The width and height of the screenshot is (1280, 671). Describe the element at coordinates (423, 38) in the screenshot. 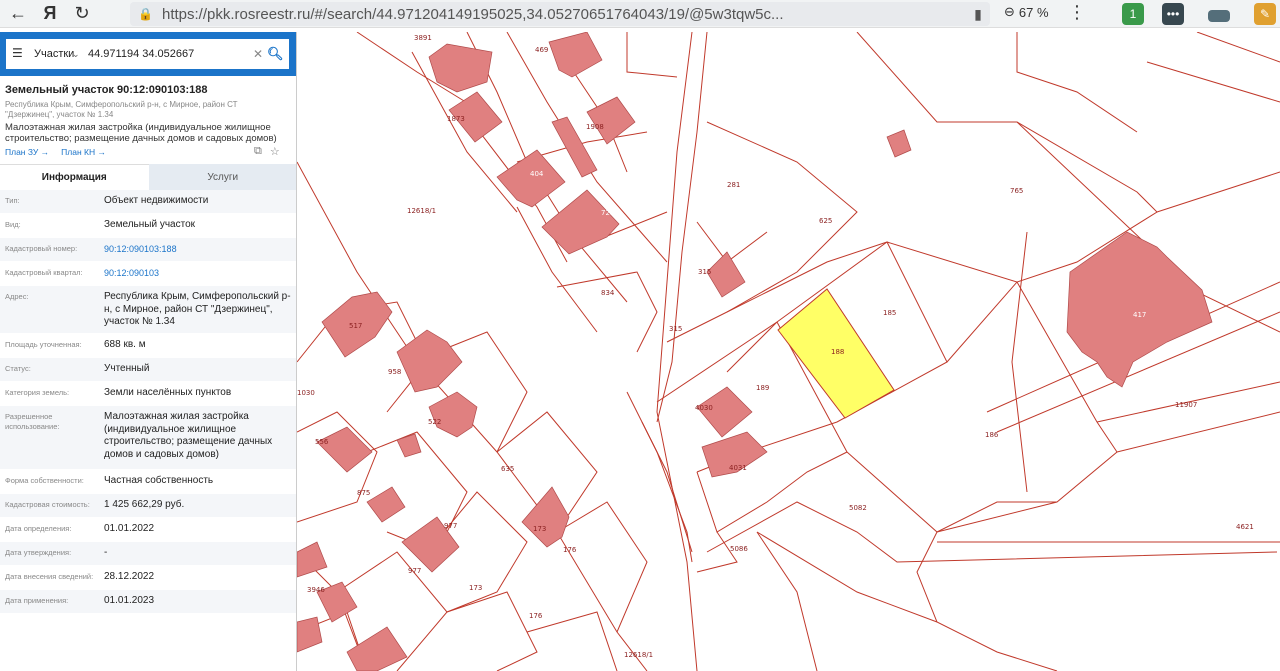

I see `map-label: 3891` at that location.